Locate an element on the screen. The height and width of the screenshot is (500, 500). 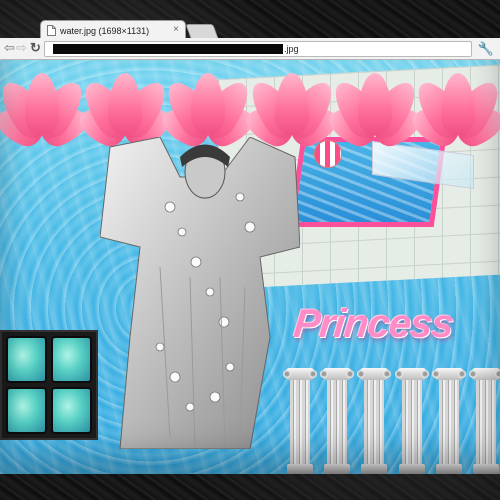
page-icon is located at coordinates (51, 30).